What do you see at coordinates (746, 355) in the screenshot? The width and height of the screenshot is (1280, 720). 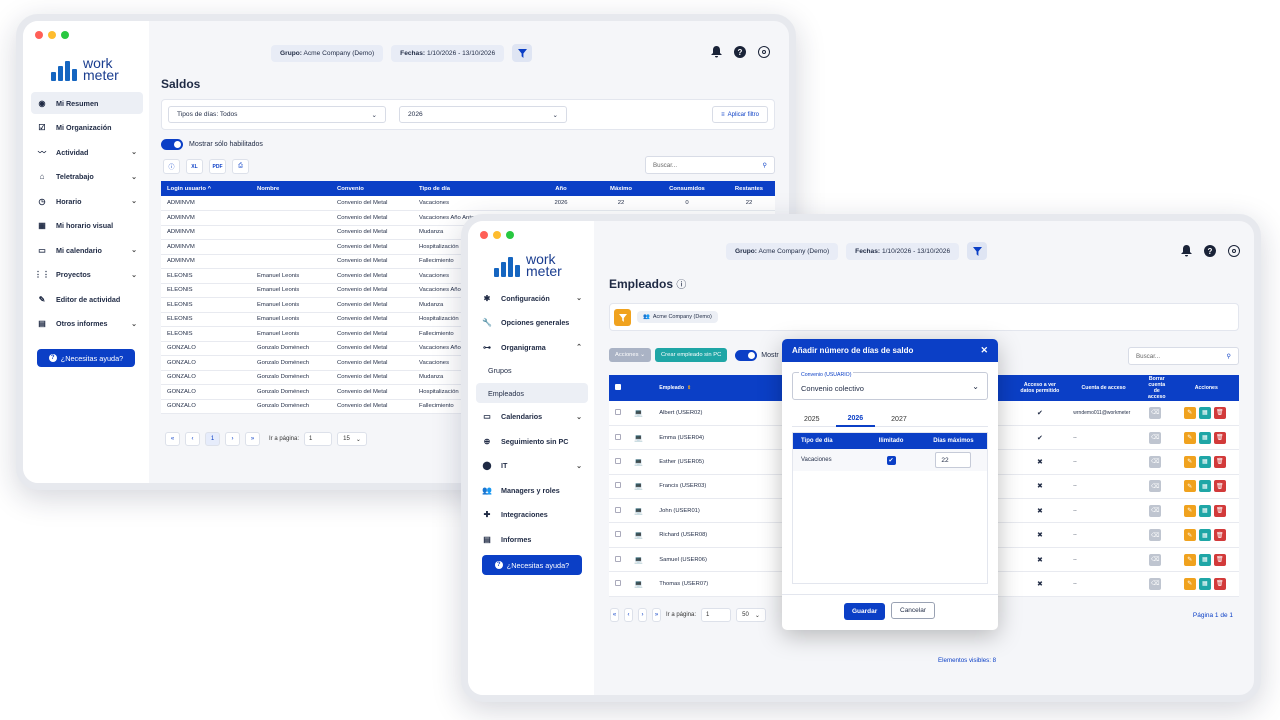 I see `show-toggle` at bounding box center [746, 355].